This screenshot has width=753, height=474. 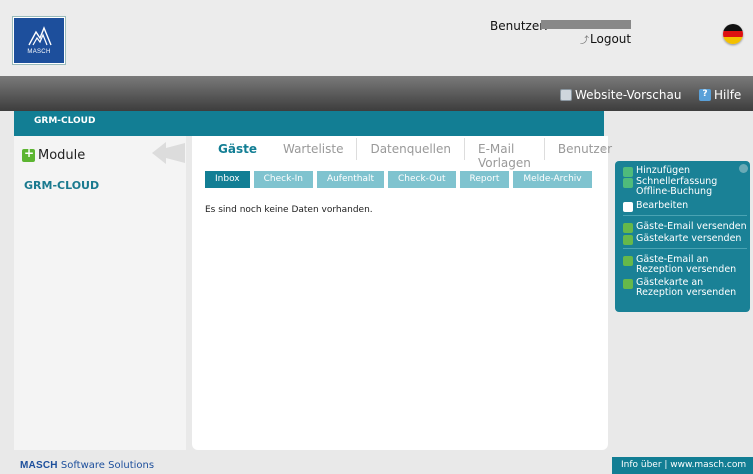 I want to click on breadcrumb-background, so click(x=309, y=122).